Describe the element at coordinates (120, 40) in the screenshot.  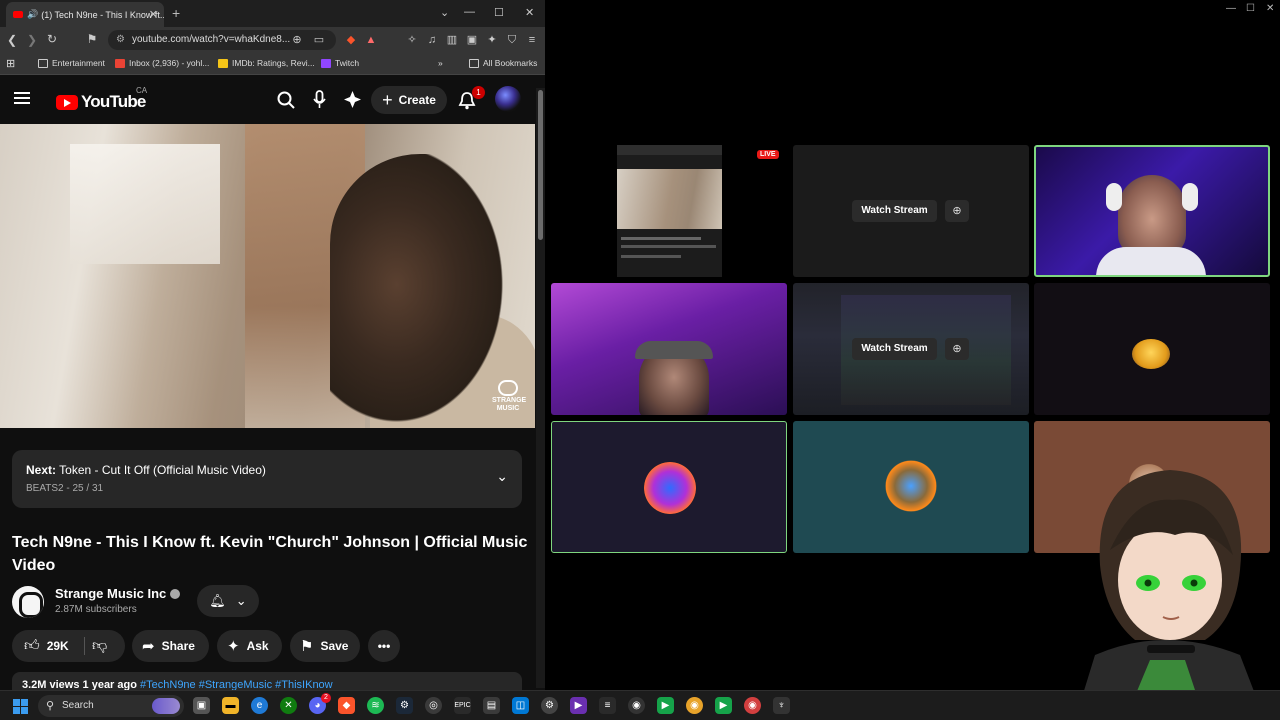
I see `site-info-icon: ⚙` at that location.